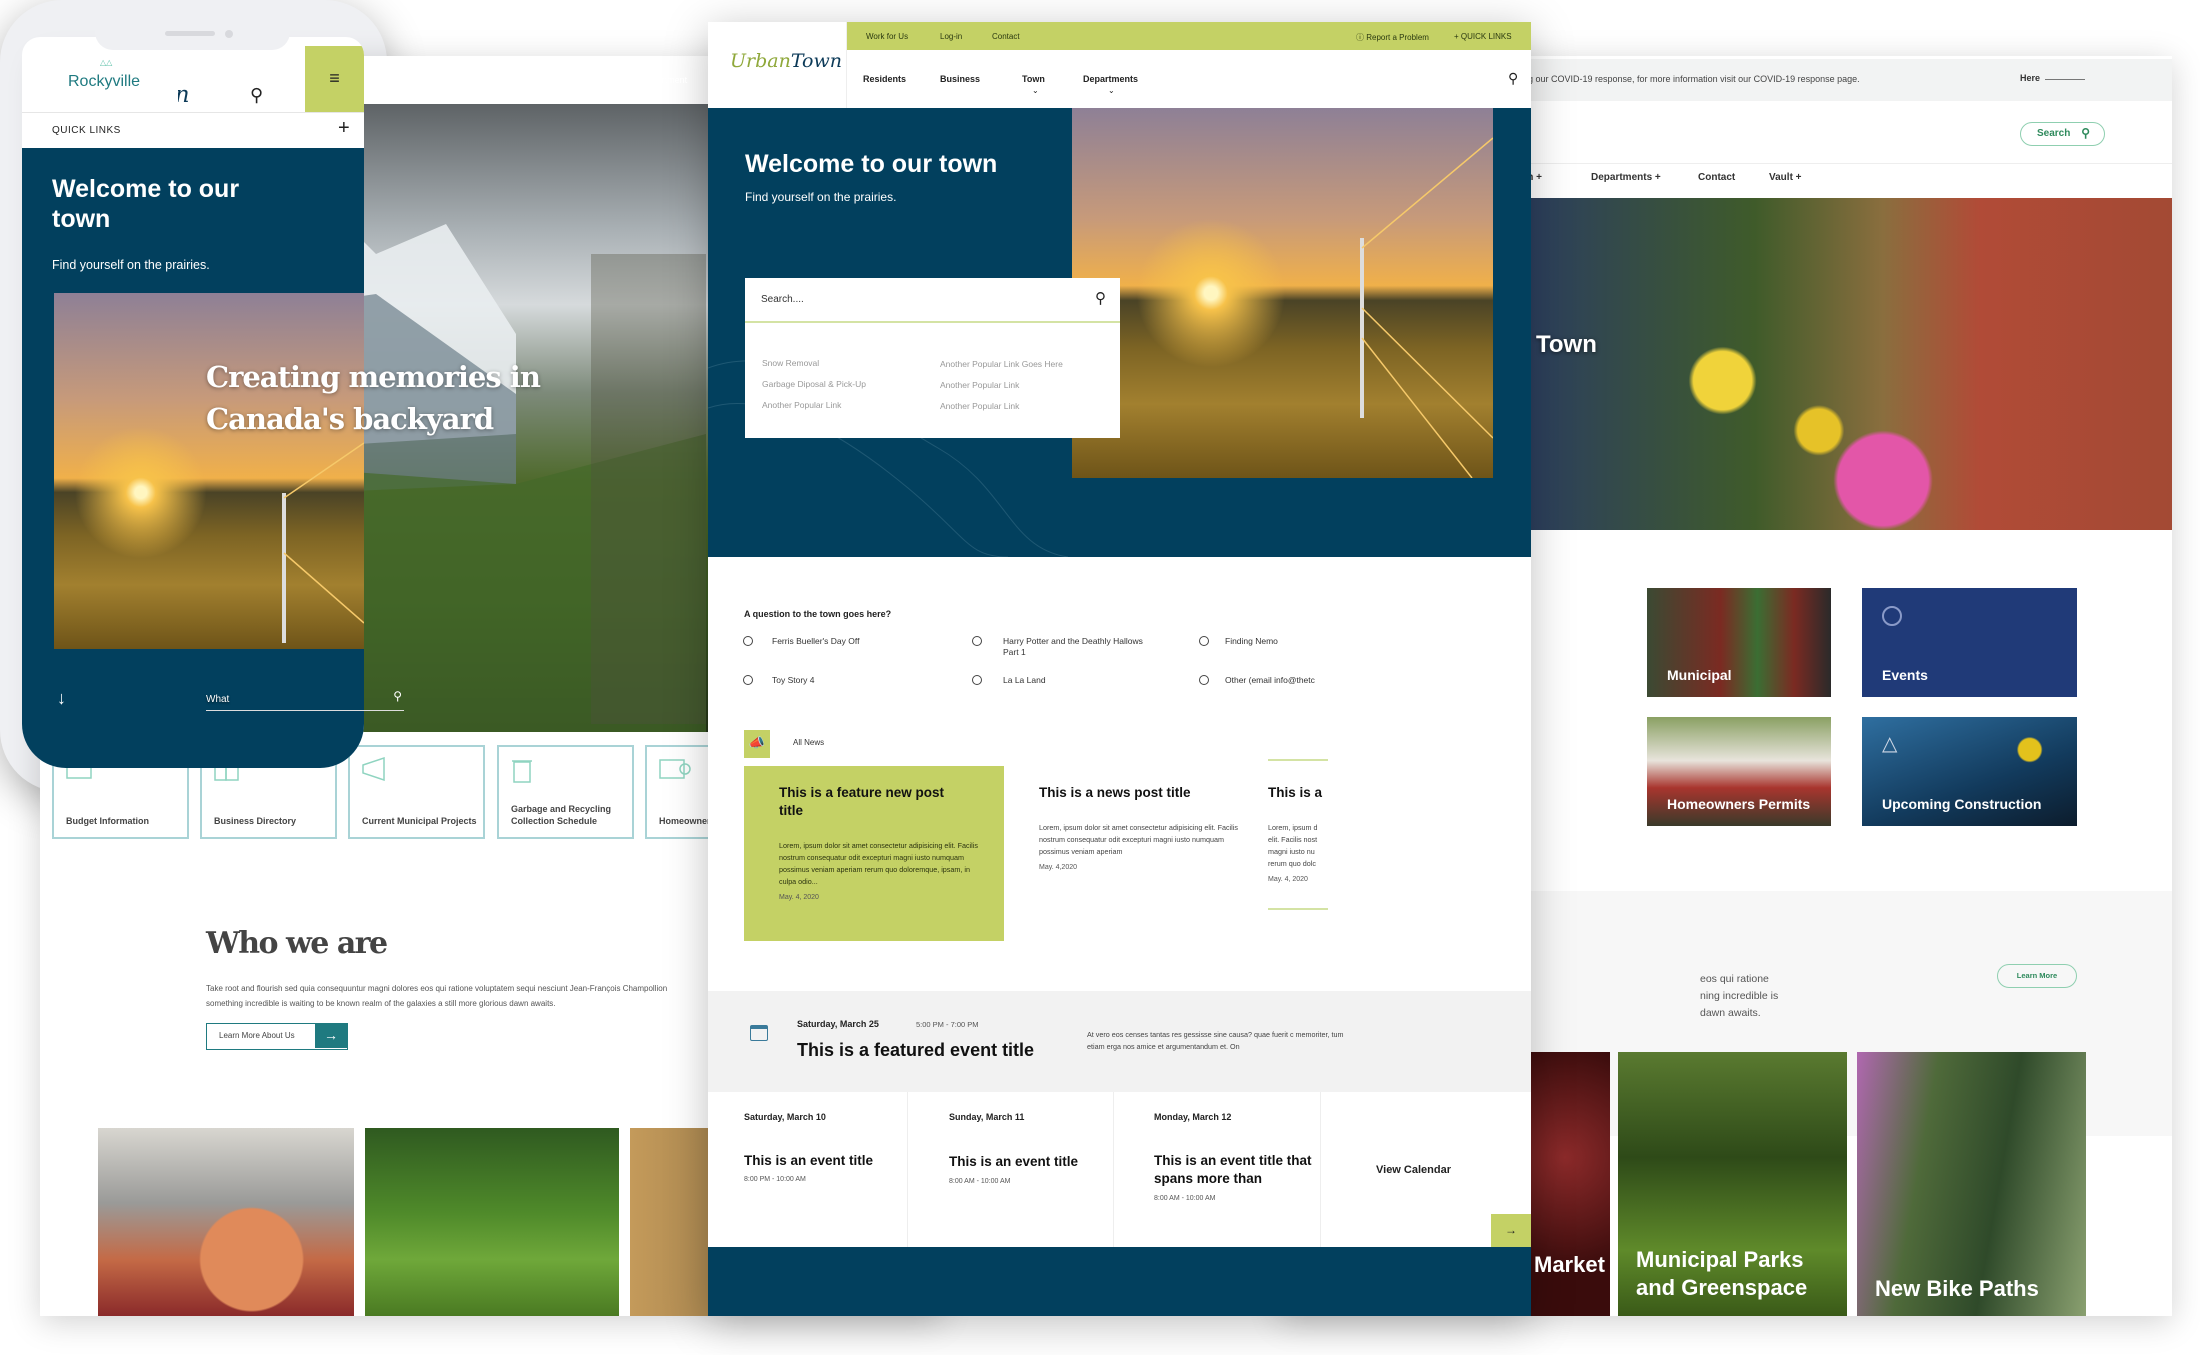 The image size is (2200, 1355). What do you see at coordinates (1483, 36) in the screenshot?
I see `quick-links-toggle: + QUICK LINKS` at bounding box center [1483, 36].